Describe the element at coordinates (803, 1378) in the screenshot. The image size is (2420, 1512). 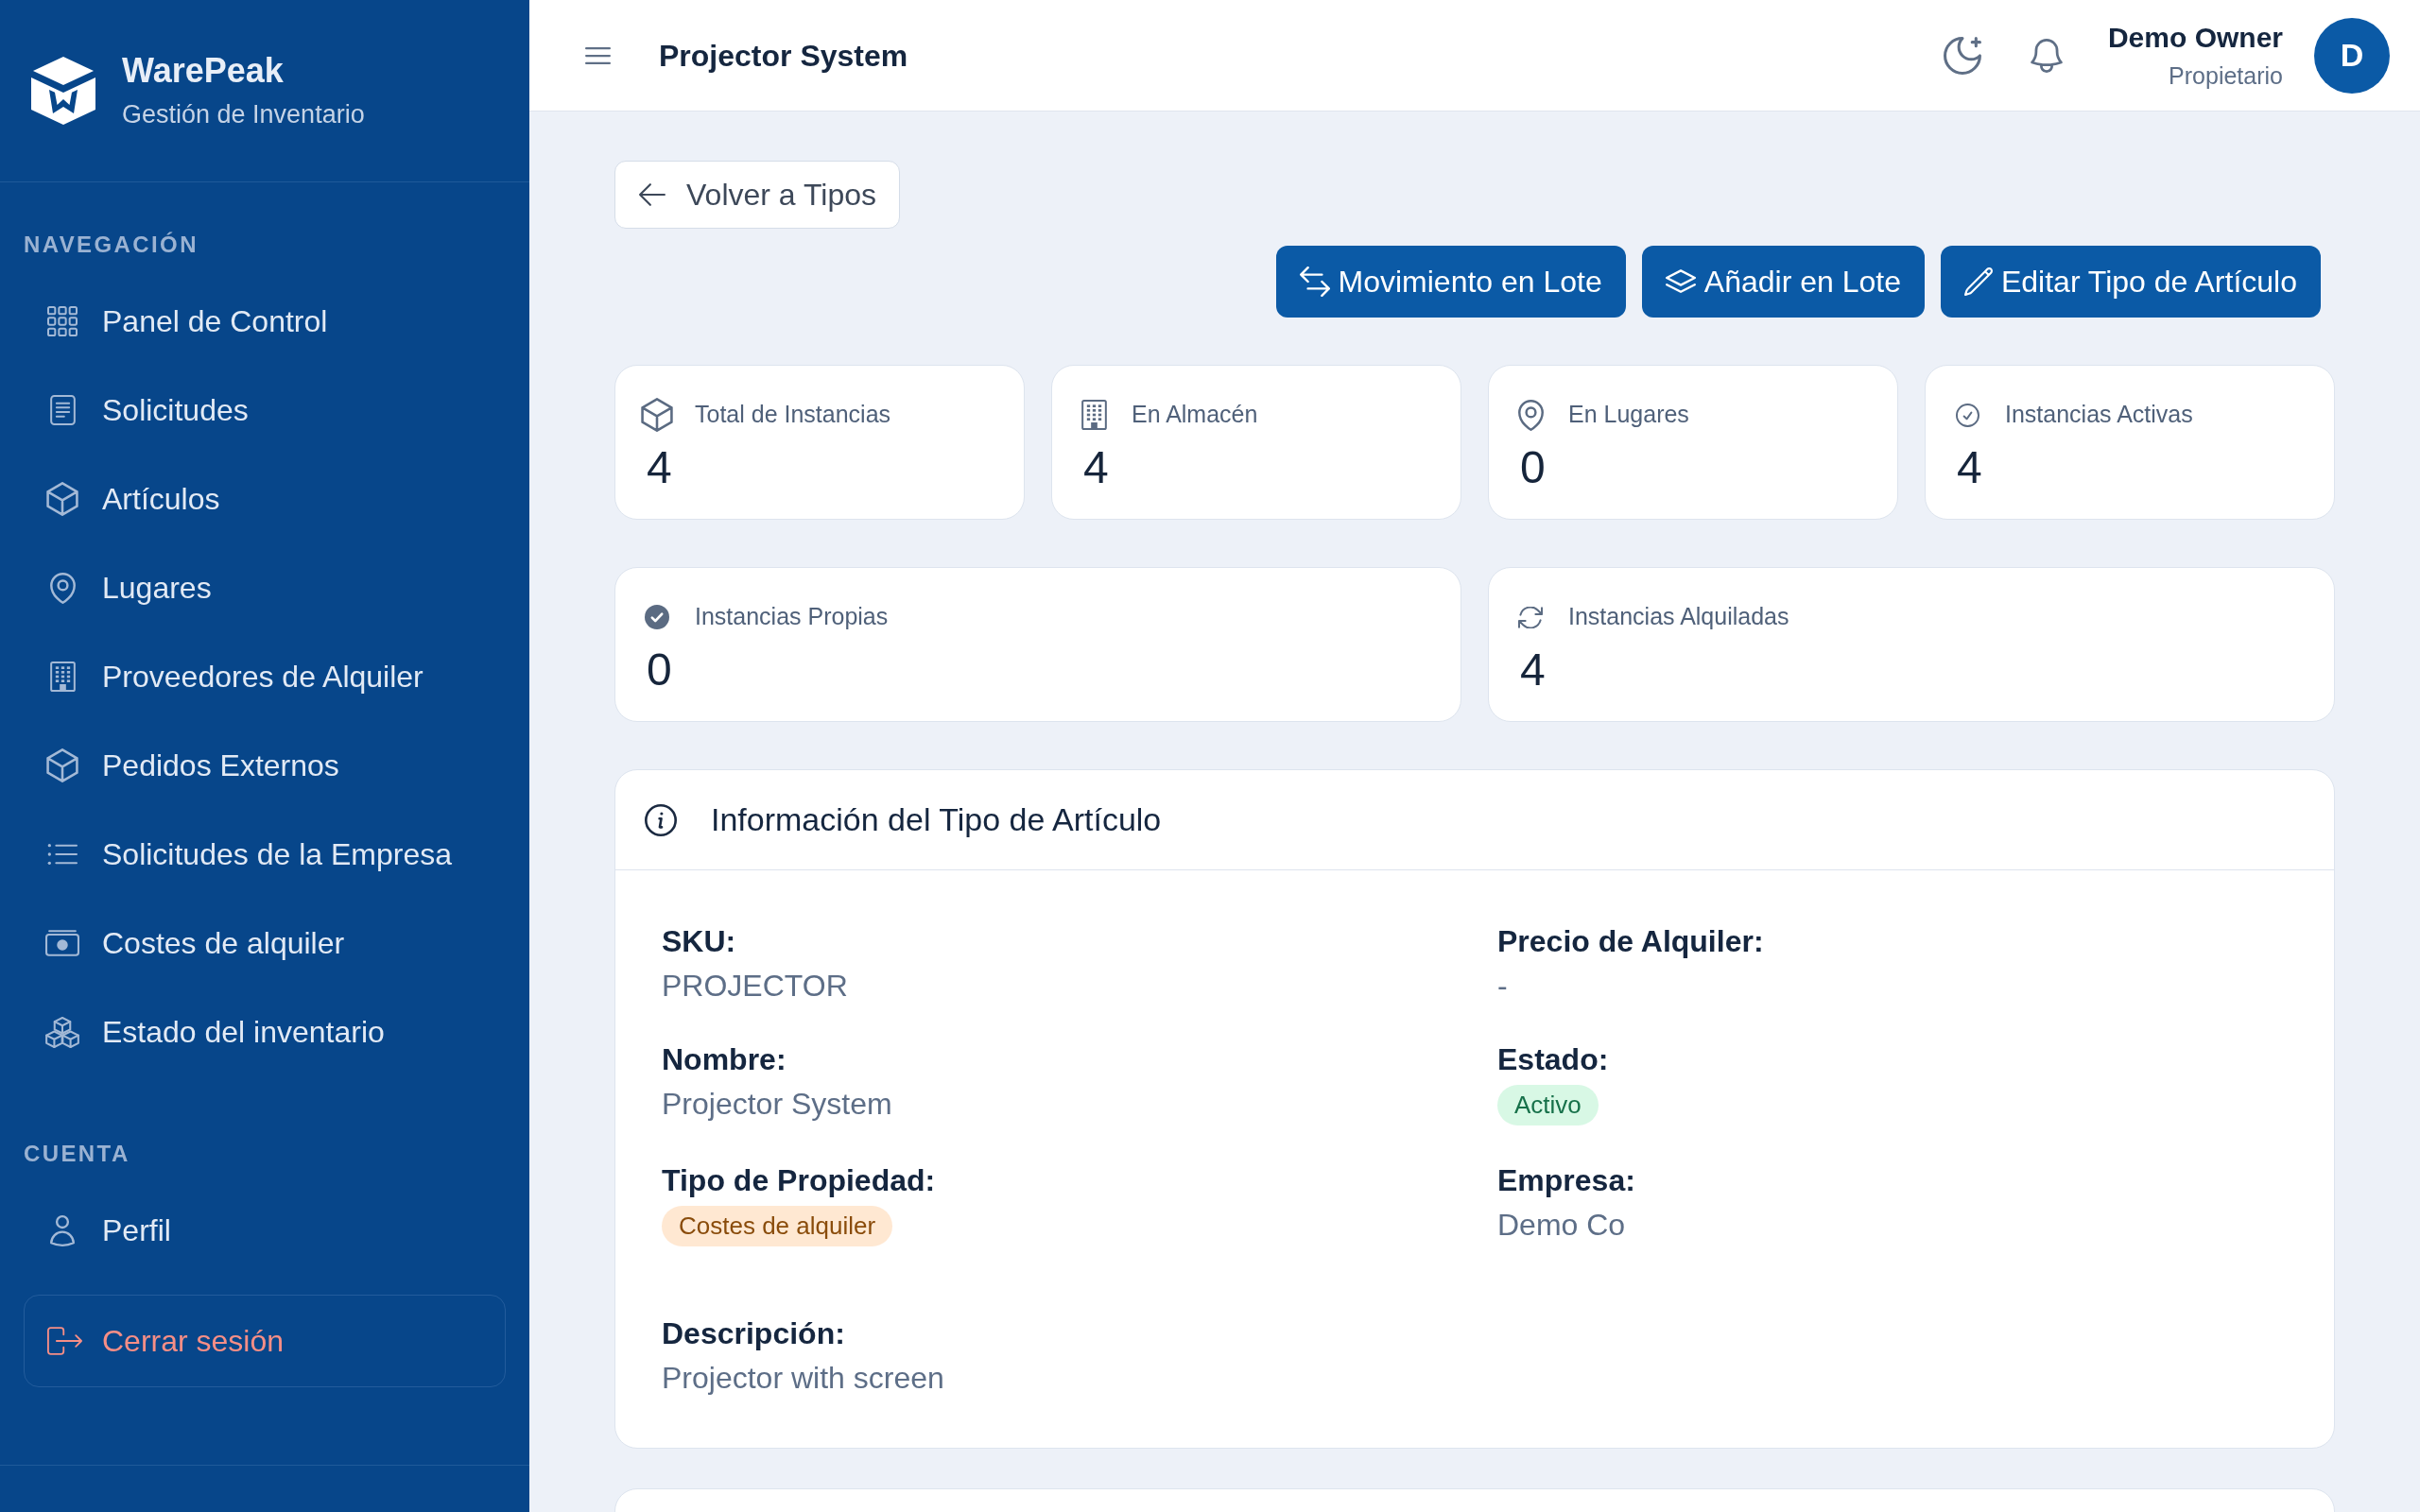
I see `field-value: Projector with screen` at that location.